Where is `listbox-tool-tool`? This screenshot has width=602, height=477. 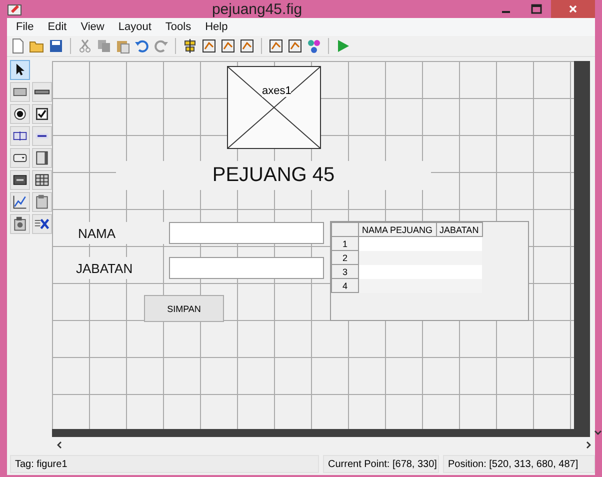 listbox-tool-tool is located at coordinates (42, 158).